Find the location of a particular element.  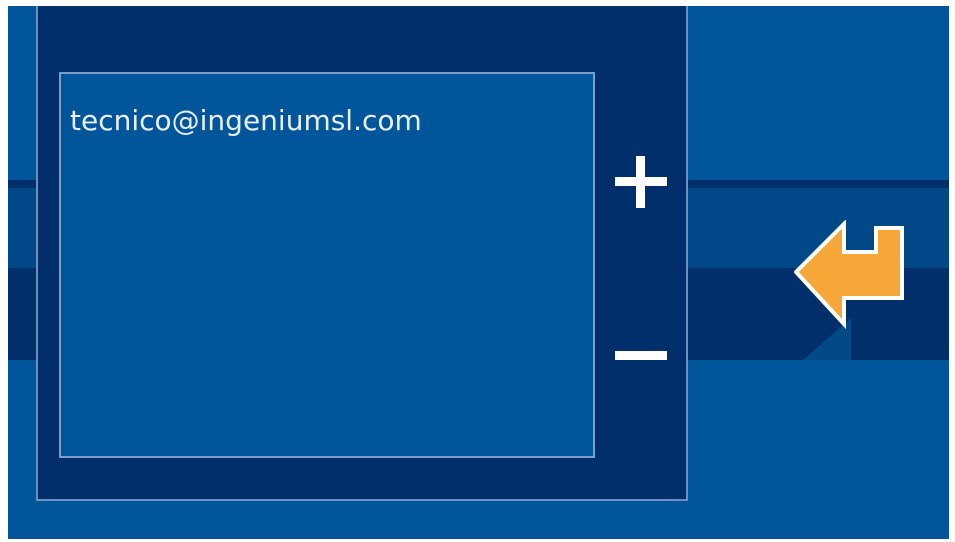

minus-icon is located at coordinates (641, 355).